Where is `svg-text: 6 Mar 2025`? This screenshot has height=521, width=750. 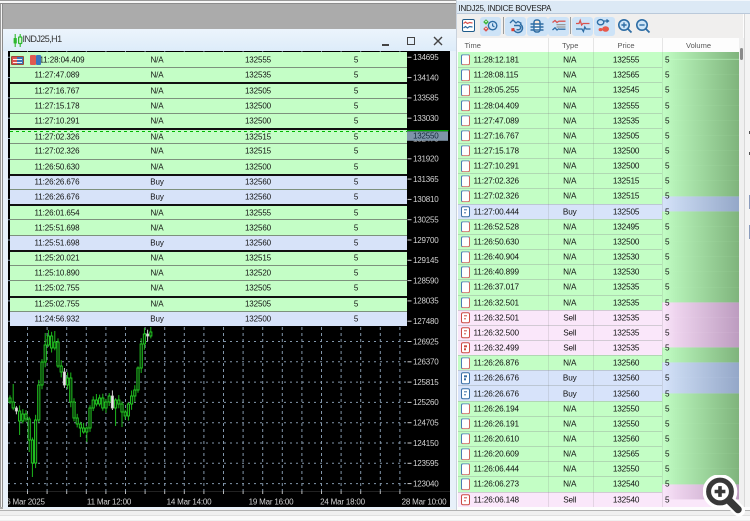
svg-text: 6 Mar 2025 is located at coordinates (26, 502).